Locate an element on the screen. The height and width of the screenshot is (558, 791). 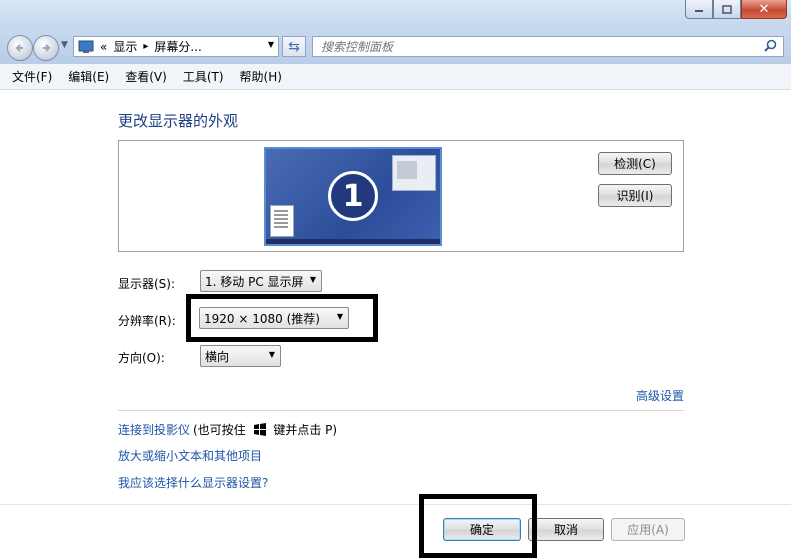
menu-help: 帮助(H) is located at coordinates (261, 76).